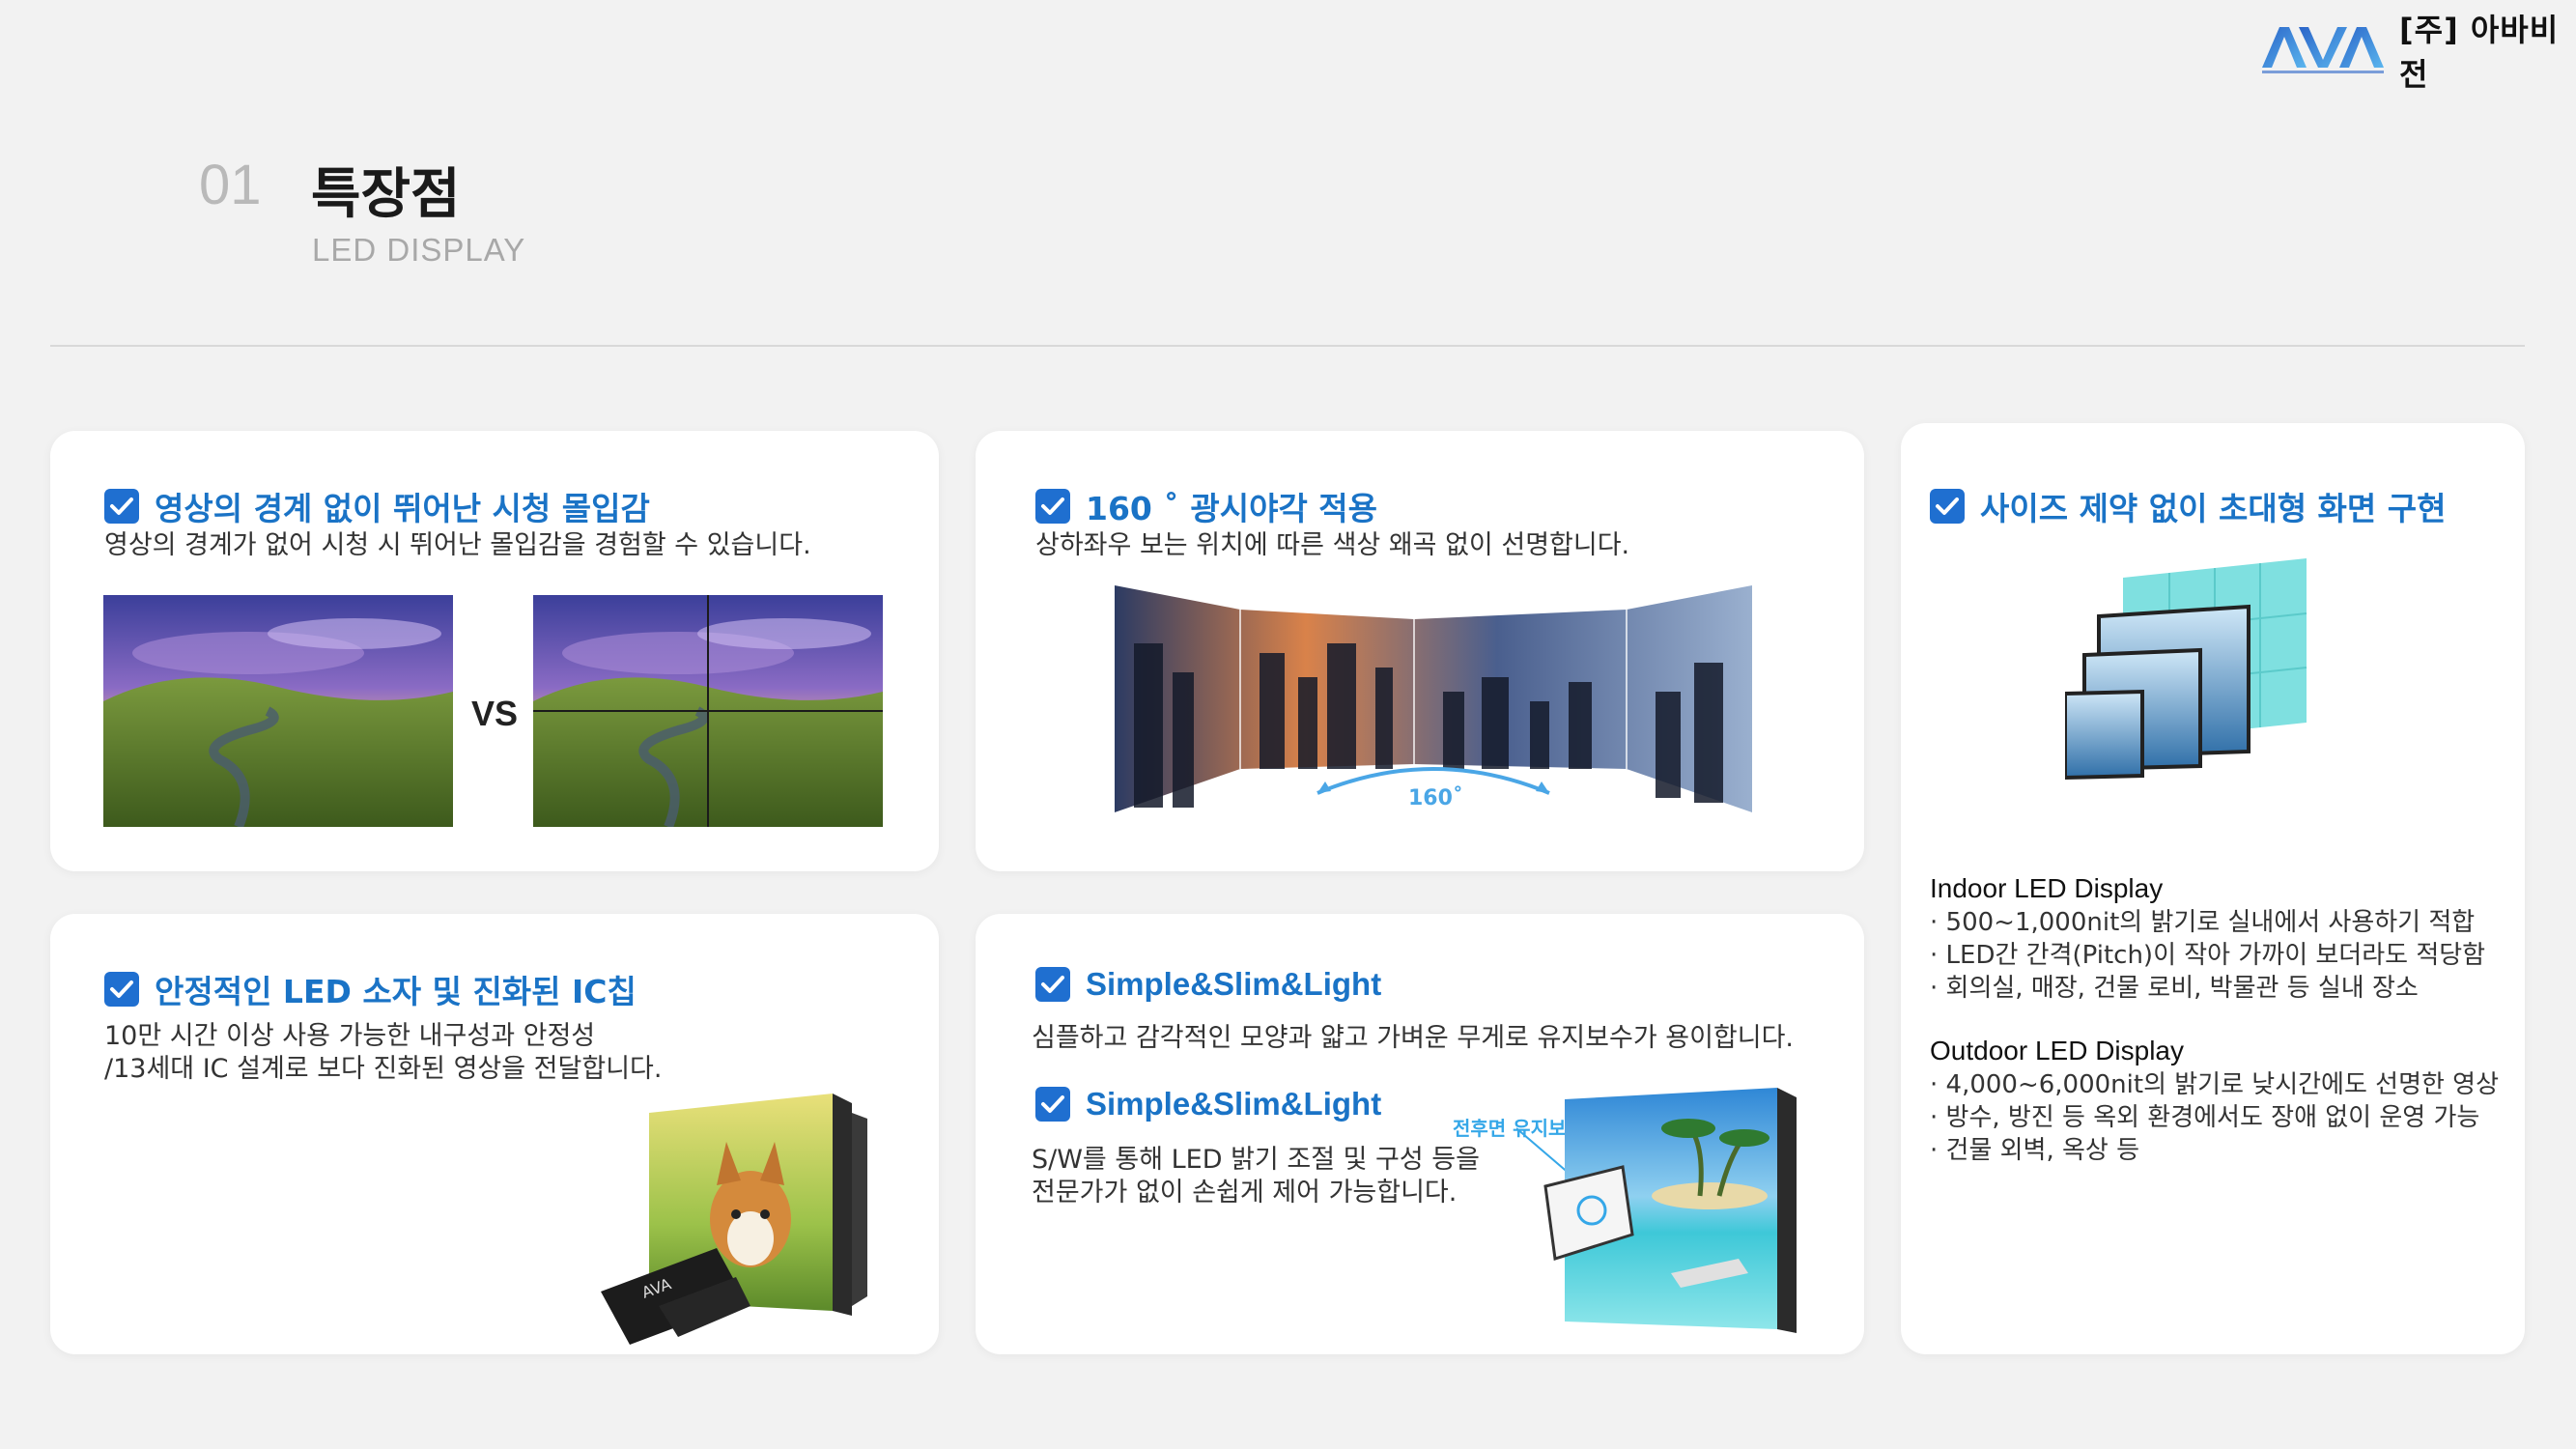 This screenshot has height=1449, width=2576. I want to click on company-logo: [주] 아바비전, so click(2418, 52).